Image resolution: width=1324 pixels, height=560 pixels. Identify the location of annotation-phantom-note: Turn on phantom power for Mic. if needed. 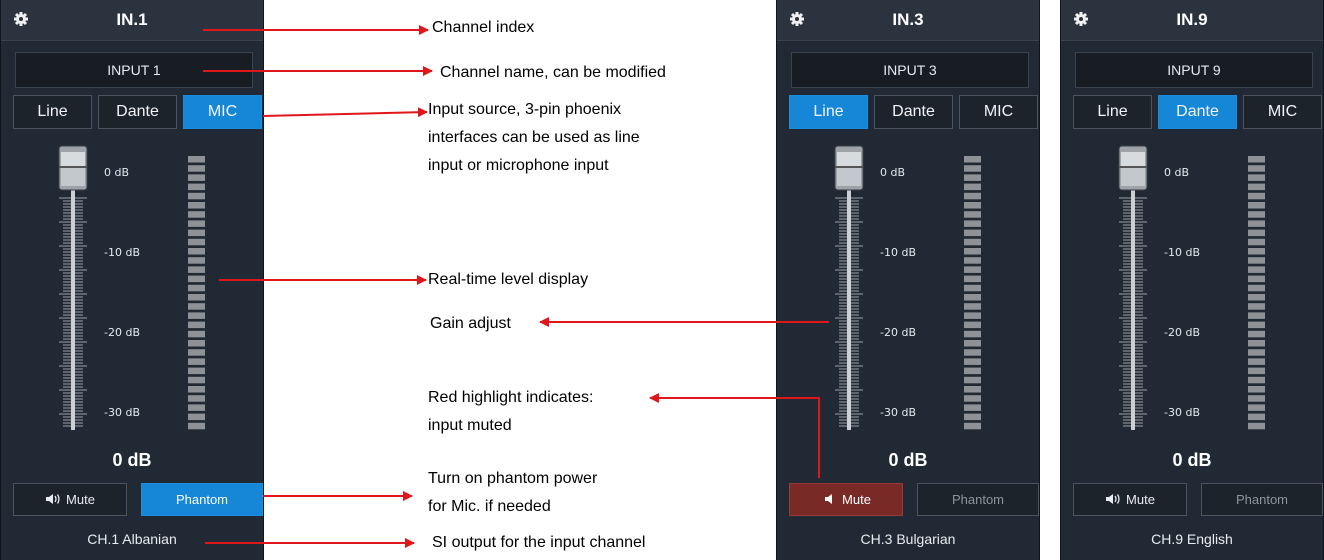
(512, 493).